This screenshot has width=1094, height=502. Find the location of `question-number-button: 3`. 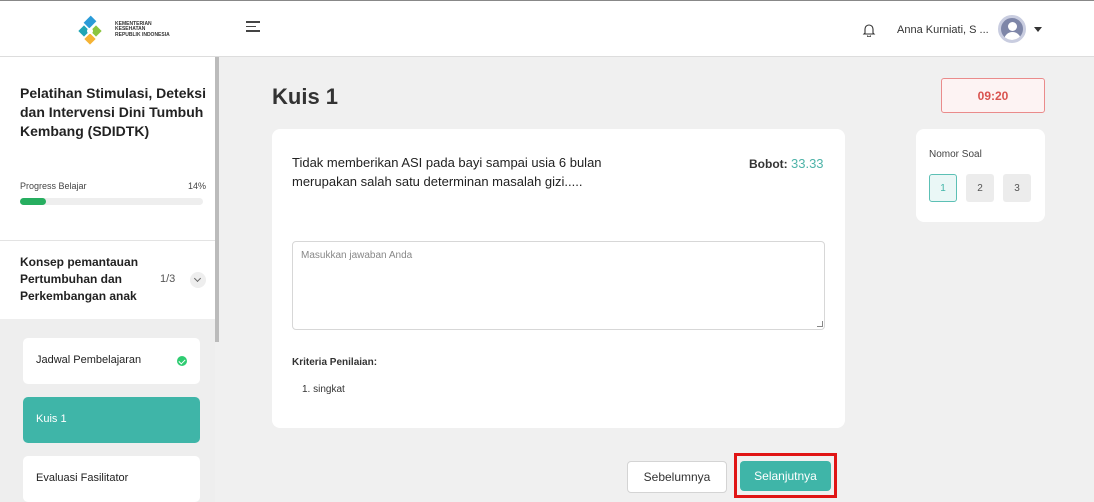

question-number-button: 3 is located at coordinates (1017, 188).